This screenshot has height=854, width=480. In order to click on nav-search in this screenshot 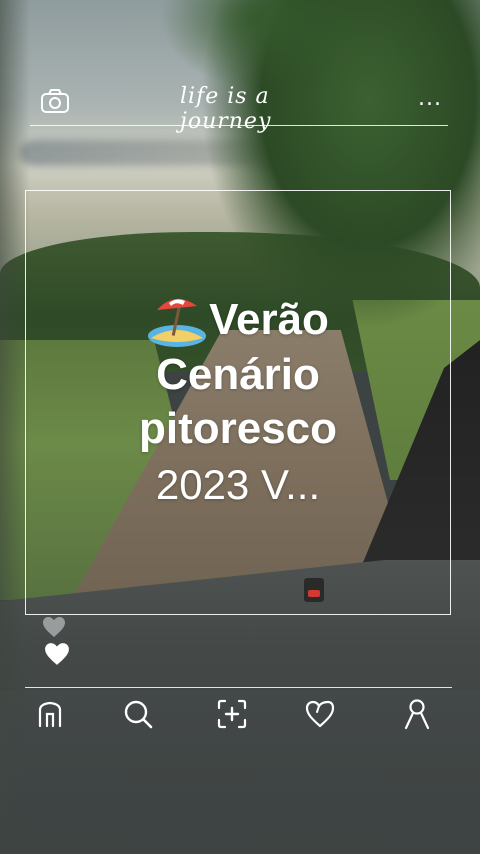, I will do `click(138, 716)`.